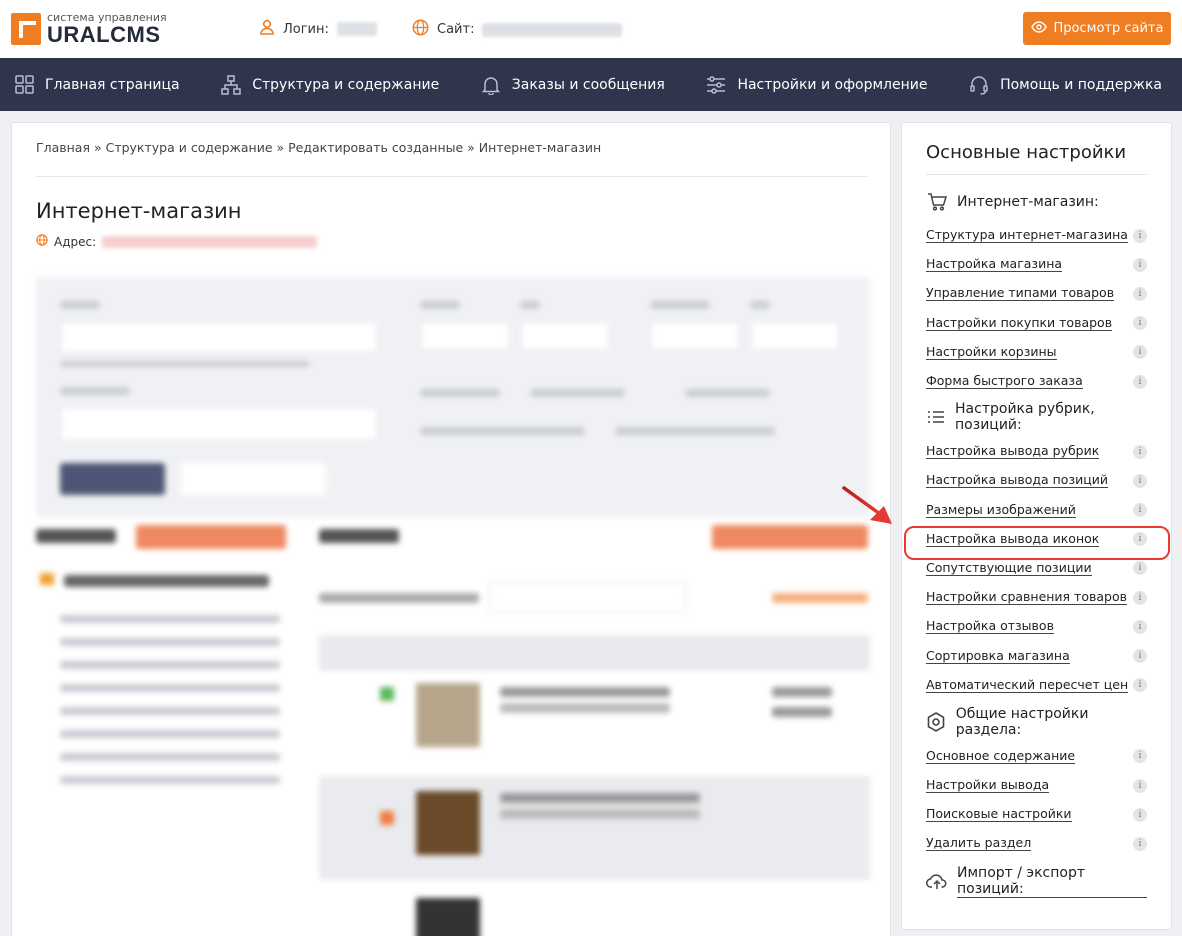 This screenshot has width=1182, height=936. I want to click on user-icon, so click(267, 29).